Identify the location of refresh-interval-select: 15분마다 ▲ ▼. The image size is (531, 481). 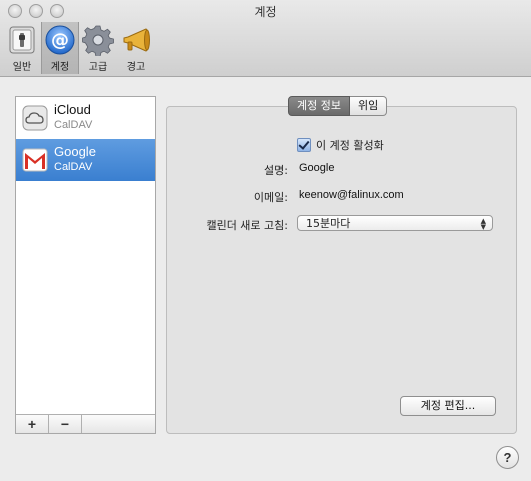
(395, 223).